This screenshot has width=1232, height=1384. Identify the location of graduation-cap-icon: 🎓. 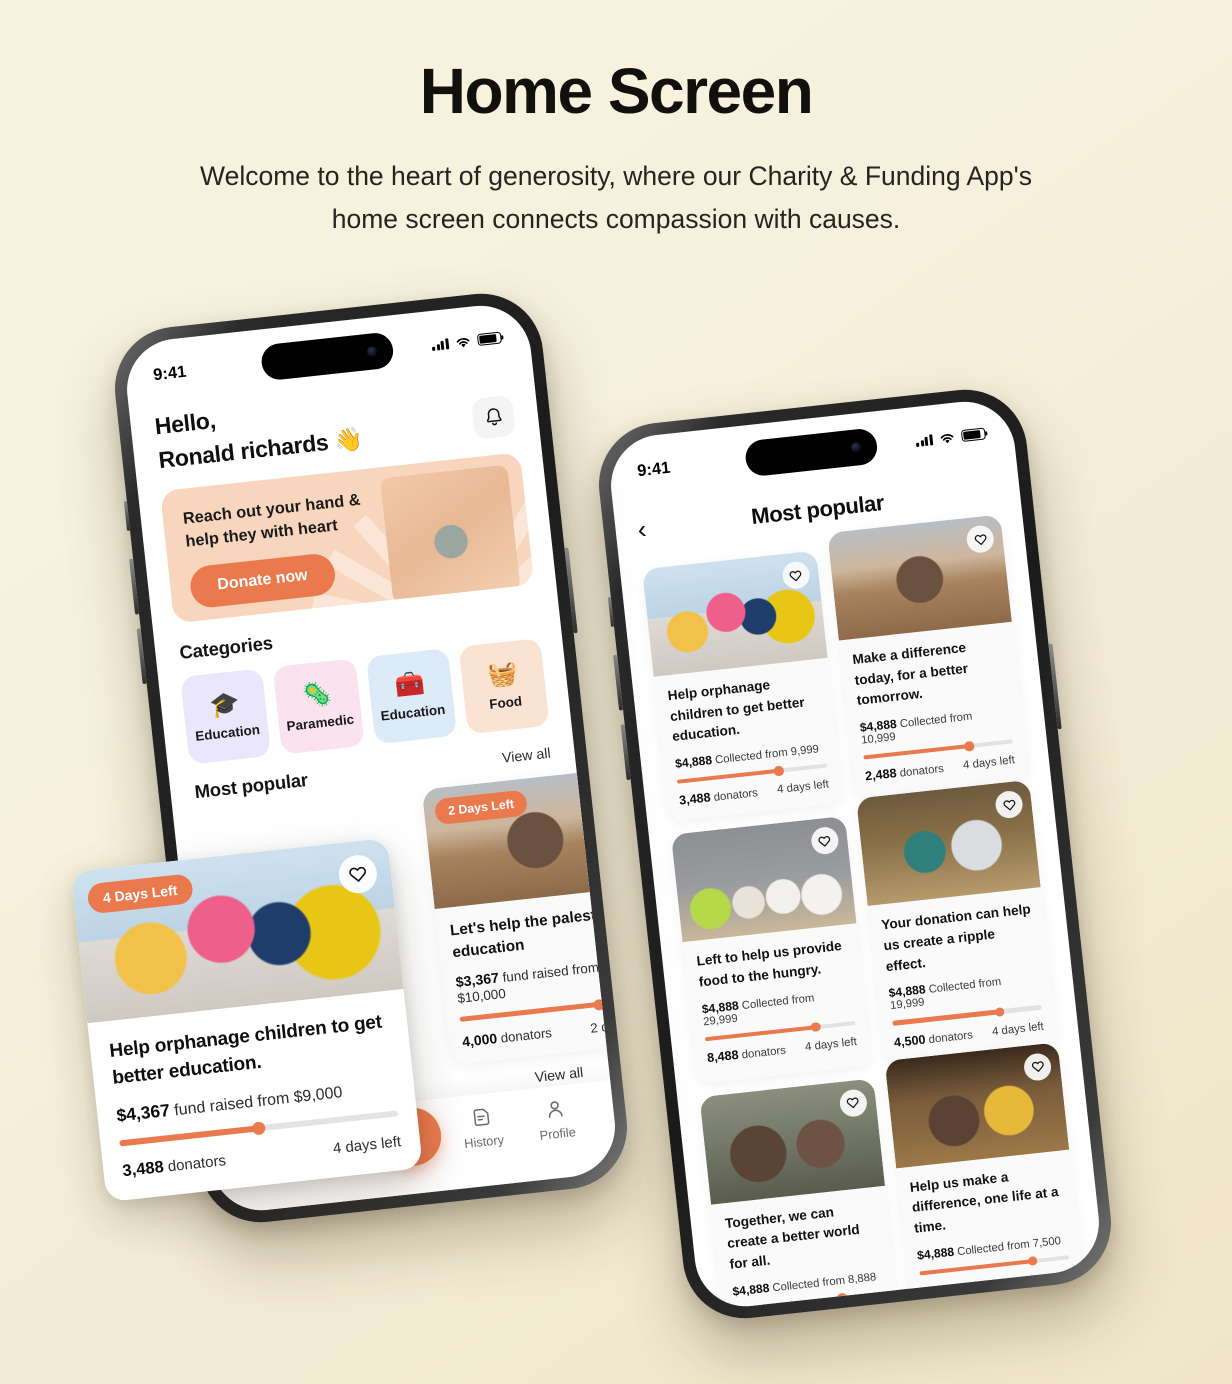
(224, 704).